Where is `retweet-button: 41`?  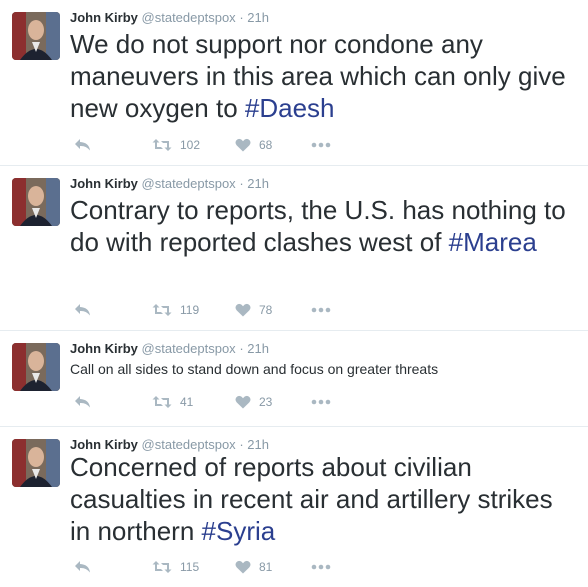 retweet-button: 41 is located at coordinates (172, 402).